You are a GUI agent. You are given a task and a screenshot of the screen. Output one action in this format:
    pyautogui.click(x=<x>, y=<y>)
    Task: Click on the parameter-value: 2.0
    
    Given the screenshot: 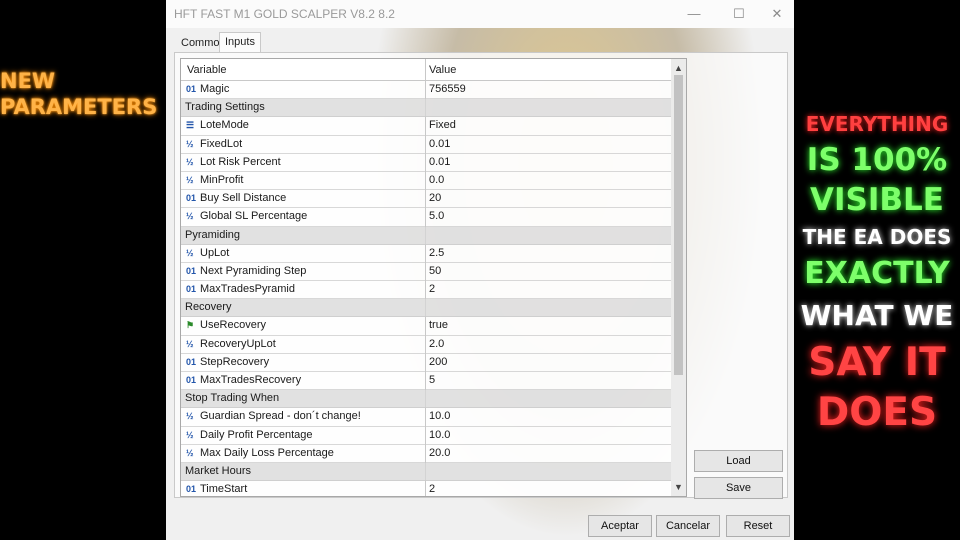 What is the action you would take?
    pyautogui.click(x=436, y=344)
    